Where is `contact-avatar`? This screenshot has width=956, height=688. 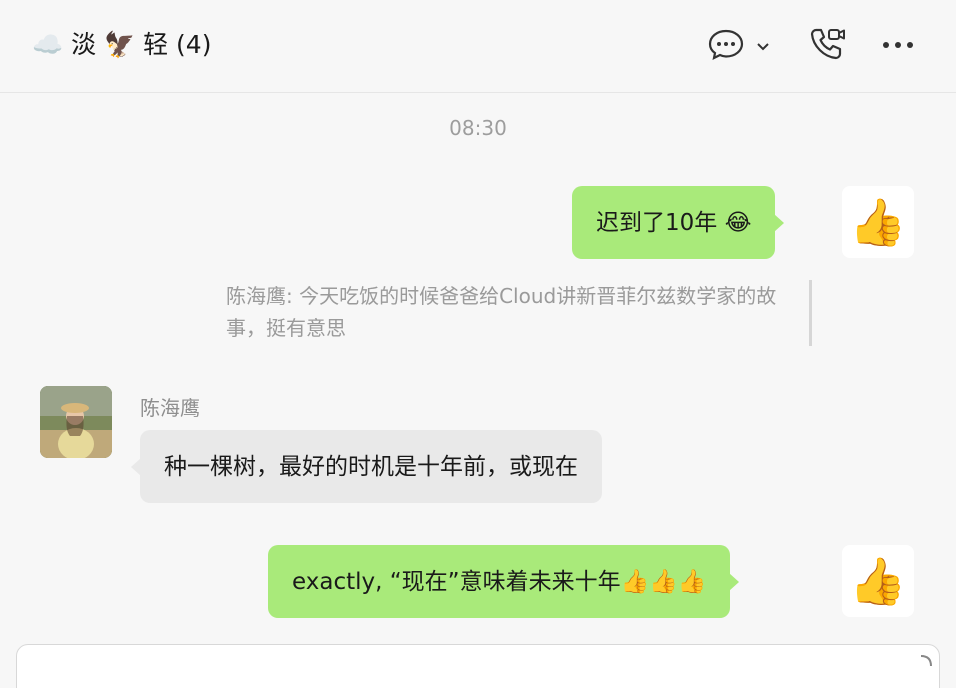
contact-avatar is located at coordinates (76, 422).